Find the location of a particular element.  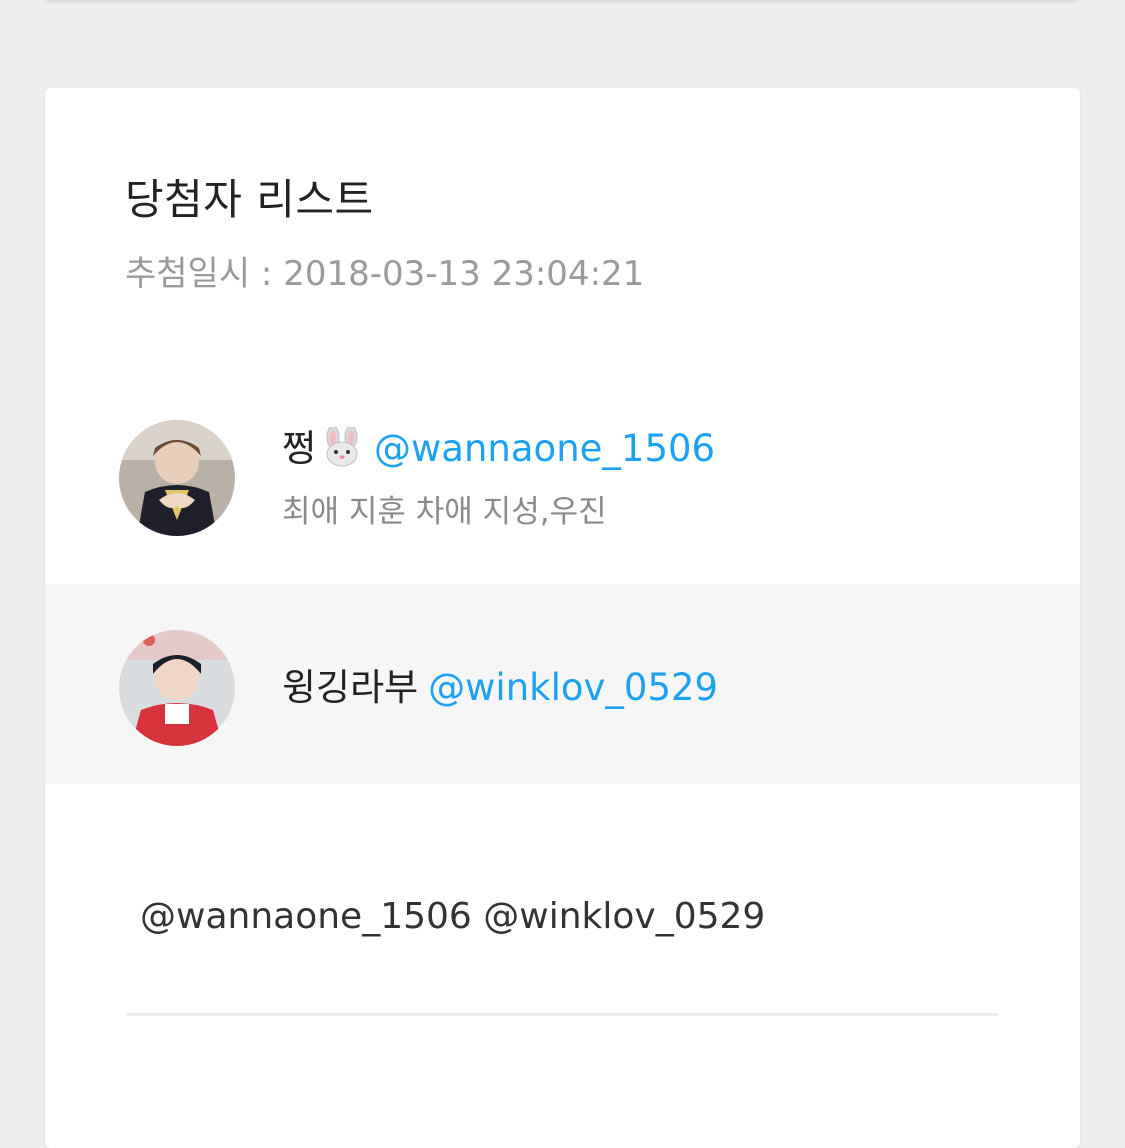

winner-name: 윙깅라부 is located at coordinates (350, 687).